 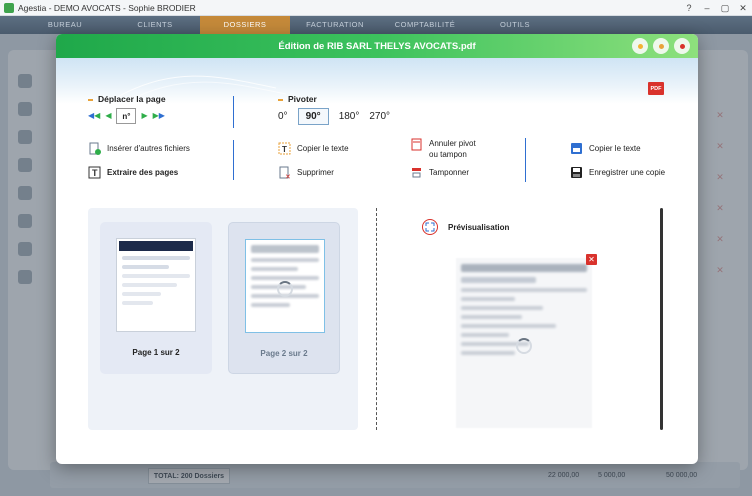 What do you see at coordinates (449, 172) in the screenshot?
I see `stamp-label: Tamponner` at bounding box center [449, 172].